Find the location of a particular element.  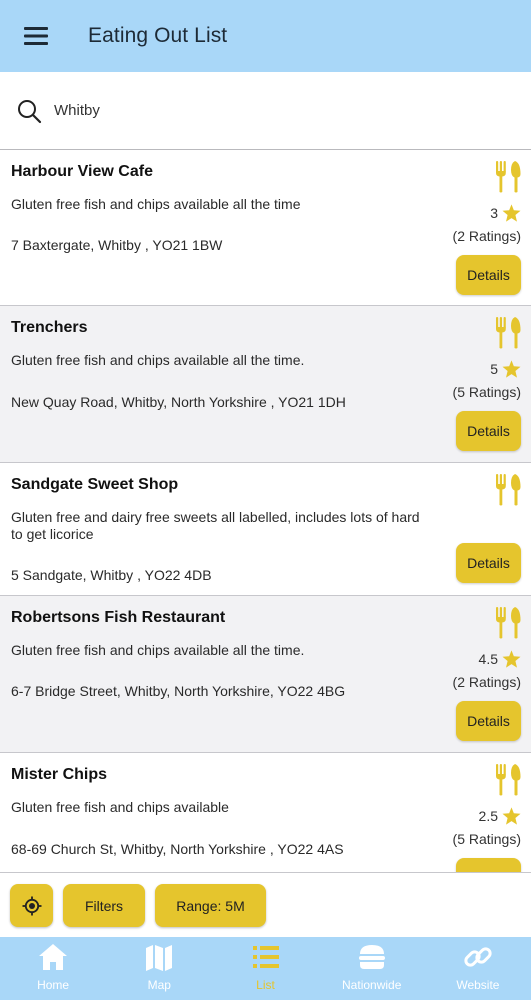

listing-address: 7 Baxtergate, Whitby , YO21 1BW is located at coordinates (117, 245).